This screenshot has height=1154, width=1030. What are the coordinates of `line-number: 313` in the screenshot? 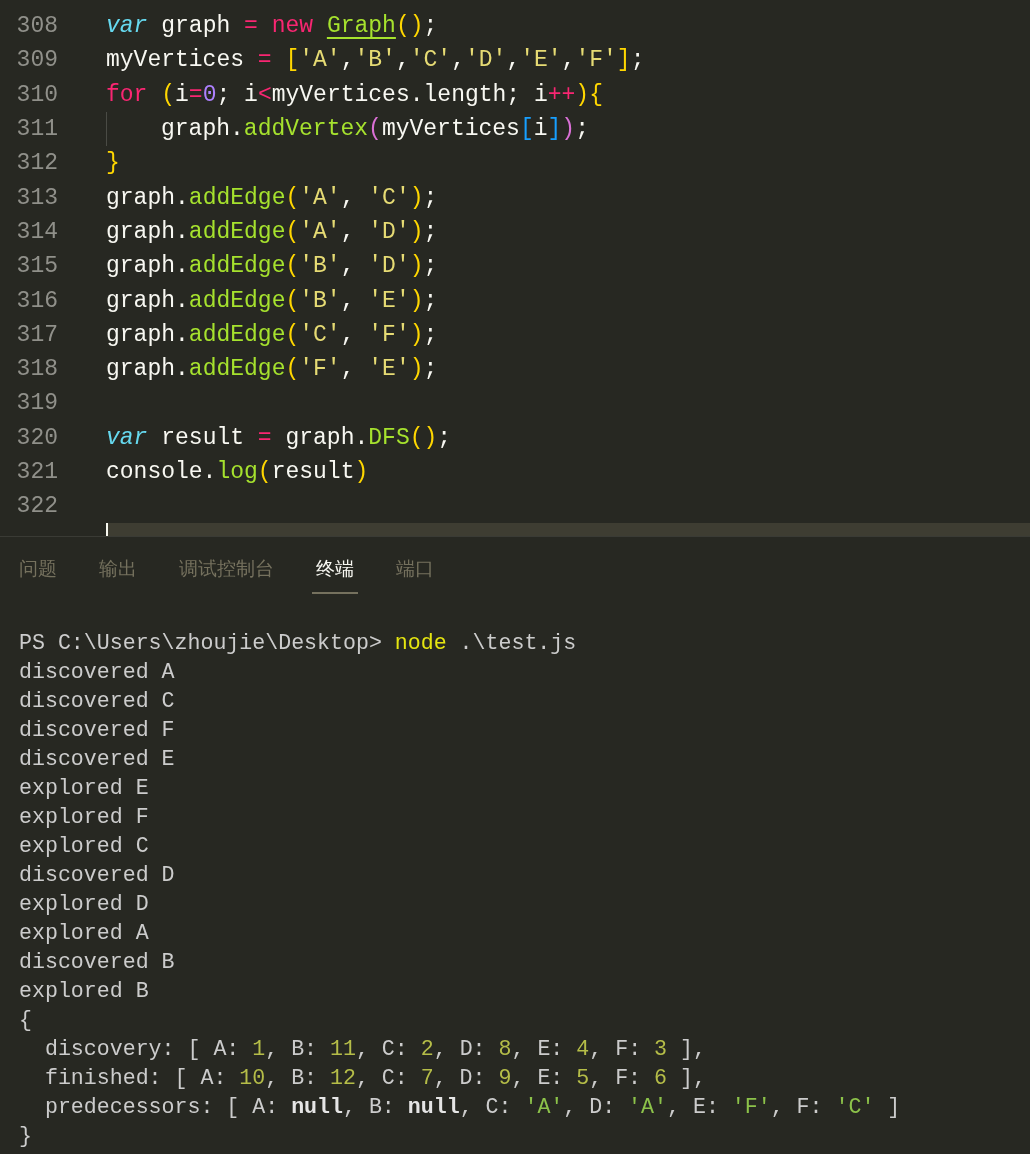 It's located at (36, 197).